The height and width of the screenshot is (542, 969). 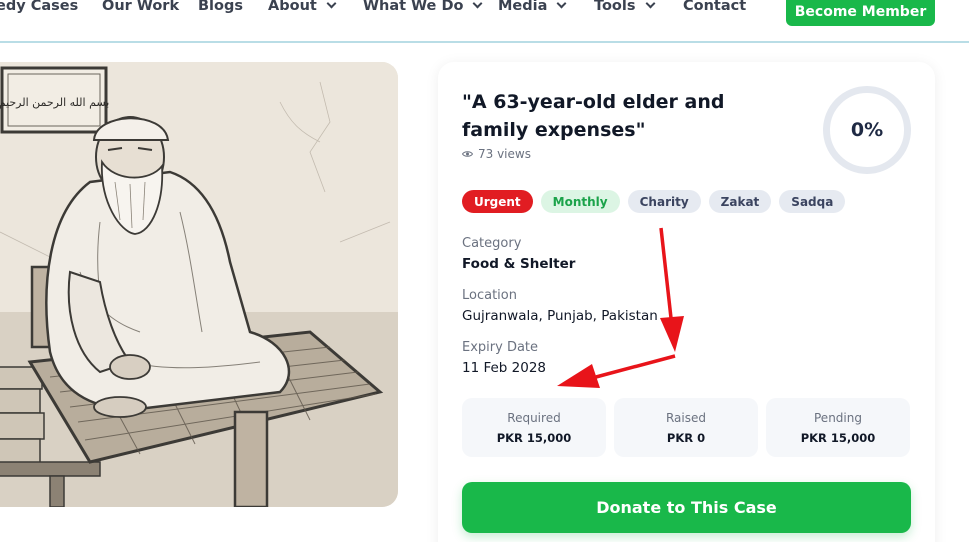 I want to click on category-value: Food & Shelter, so click(x=519, y=264).